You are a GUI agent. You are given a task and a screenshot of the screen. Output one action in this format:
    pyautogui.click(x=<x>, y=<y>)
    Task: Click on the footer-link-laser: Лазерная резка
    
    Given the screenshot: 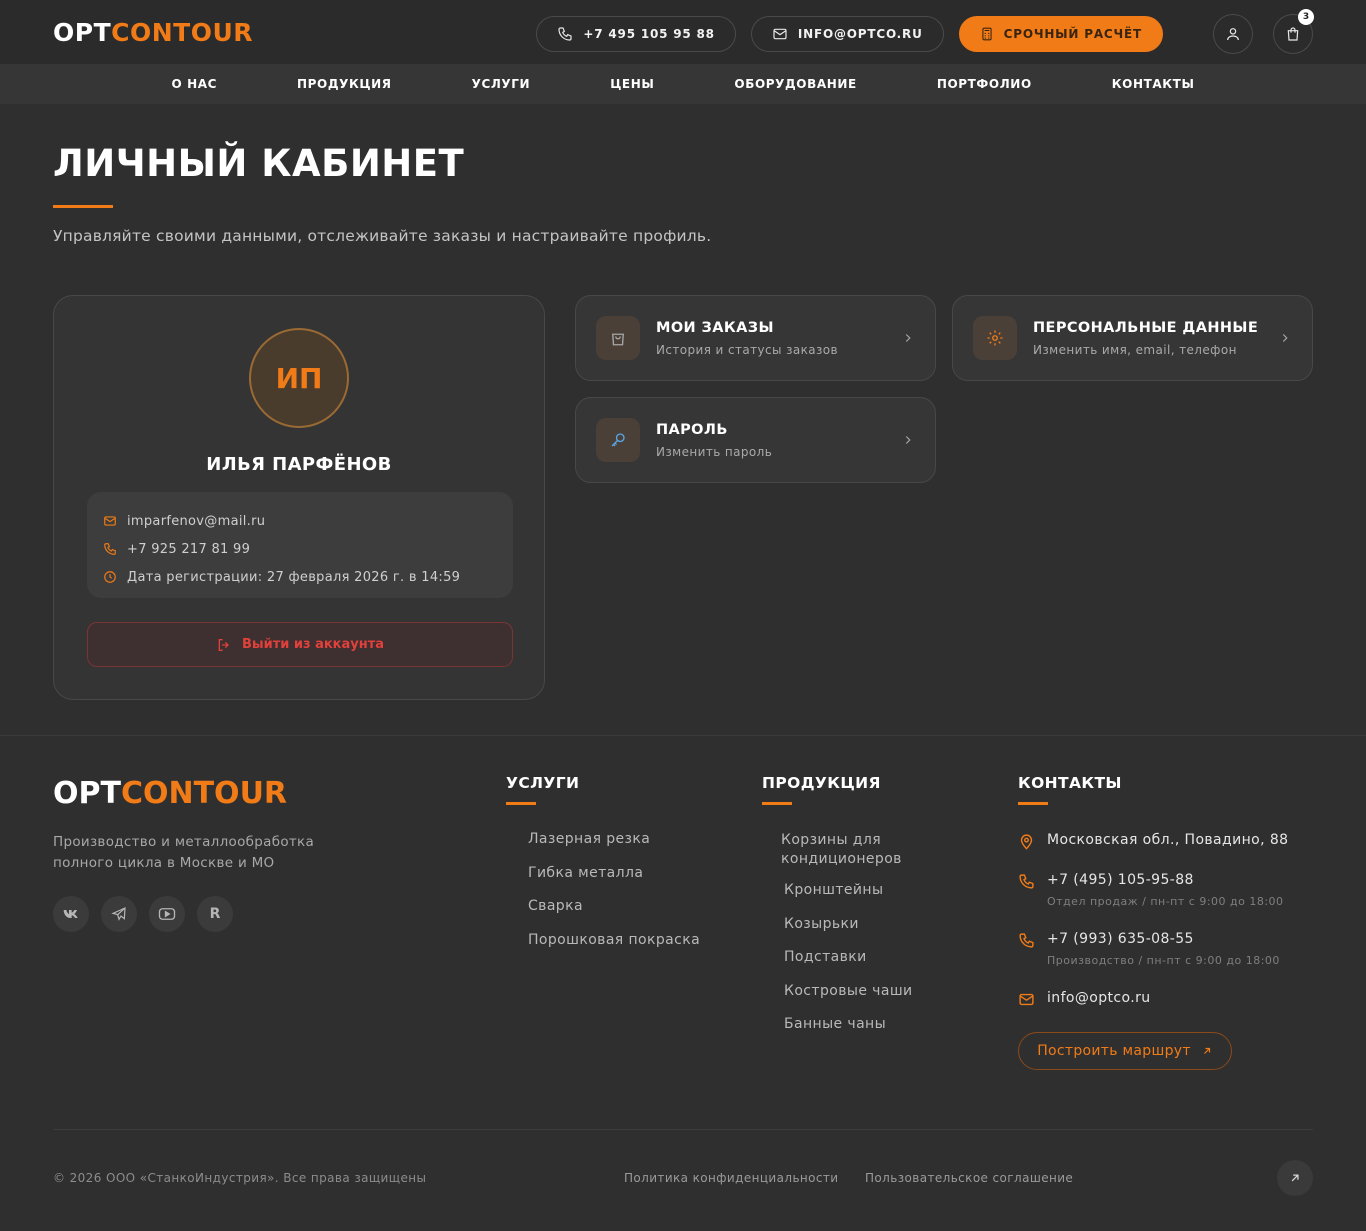 What is the action you would take?
    pyautogui.click(x=614, y=848)
    